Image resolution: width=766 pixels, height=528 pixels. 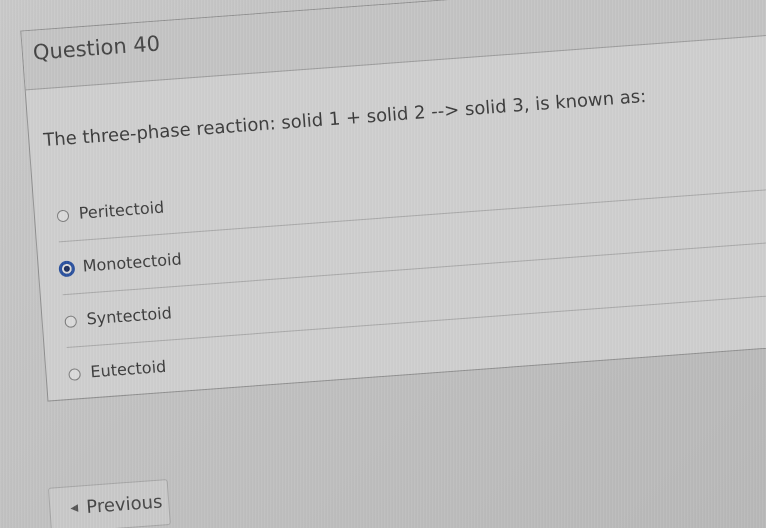 What do you see at coordinates (128, 369) in the screenshot?
I see `answer-label: Eutectoid` at bounding box center [128, 369].